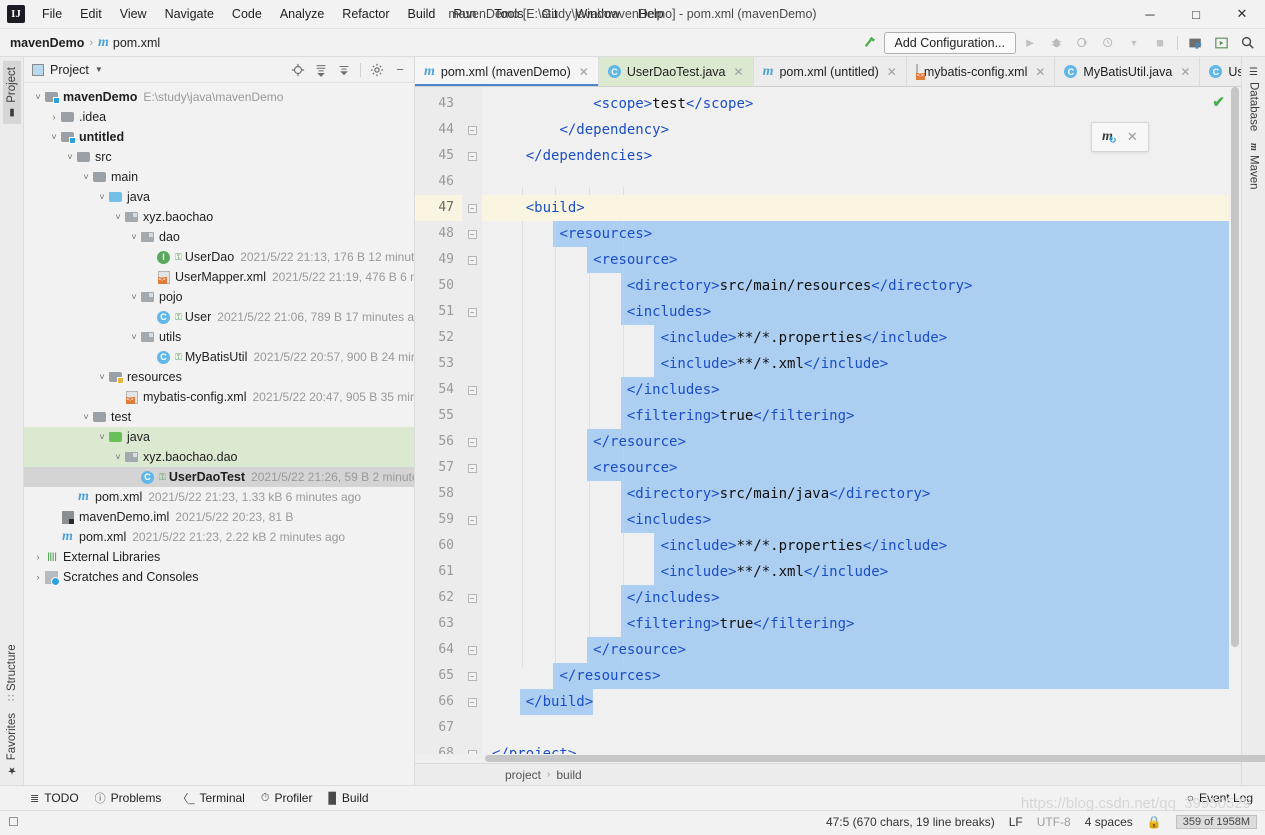 The width and height of the screenshot is (1265, 835). Describe the element at coordinates (1242, 14) in the screenshot. I see `close-button: ✕` at that location.